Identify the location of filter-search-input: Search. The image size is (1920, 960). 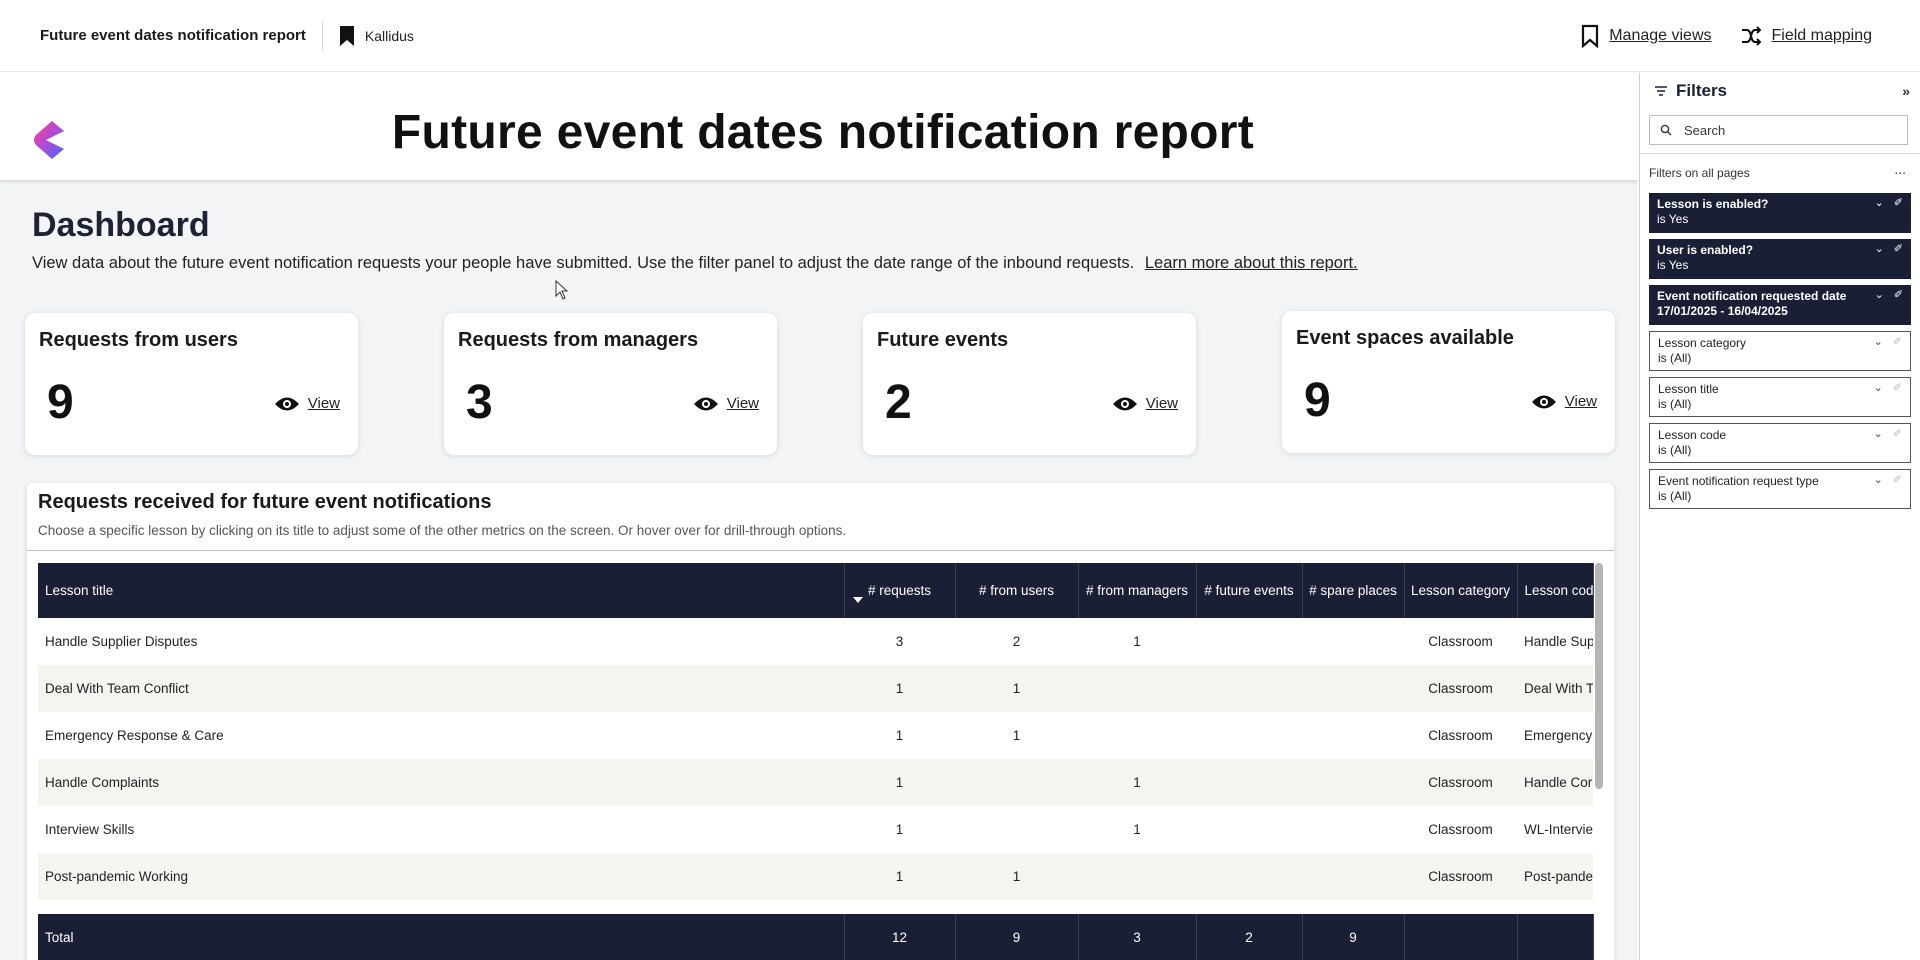
(1778, 130).